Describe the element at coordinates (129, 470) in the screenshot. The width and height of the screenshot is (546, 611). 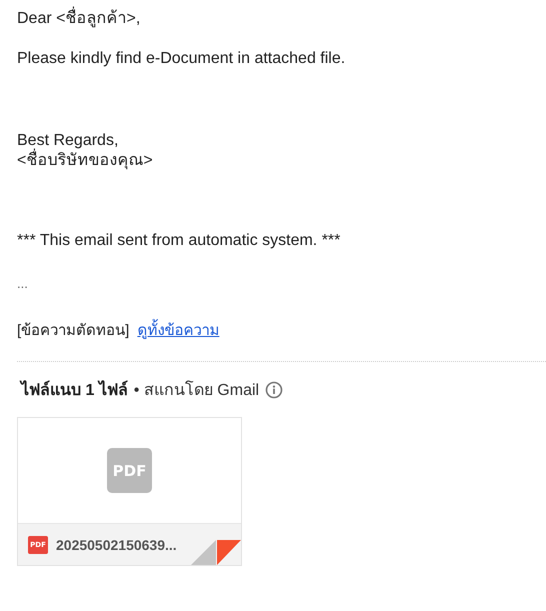
I see `pdf-thumbnail-icon: PDF` at that location.